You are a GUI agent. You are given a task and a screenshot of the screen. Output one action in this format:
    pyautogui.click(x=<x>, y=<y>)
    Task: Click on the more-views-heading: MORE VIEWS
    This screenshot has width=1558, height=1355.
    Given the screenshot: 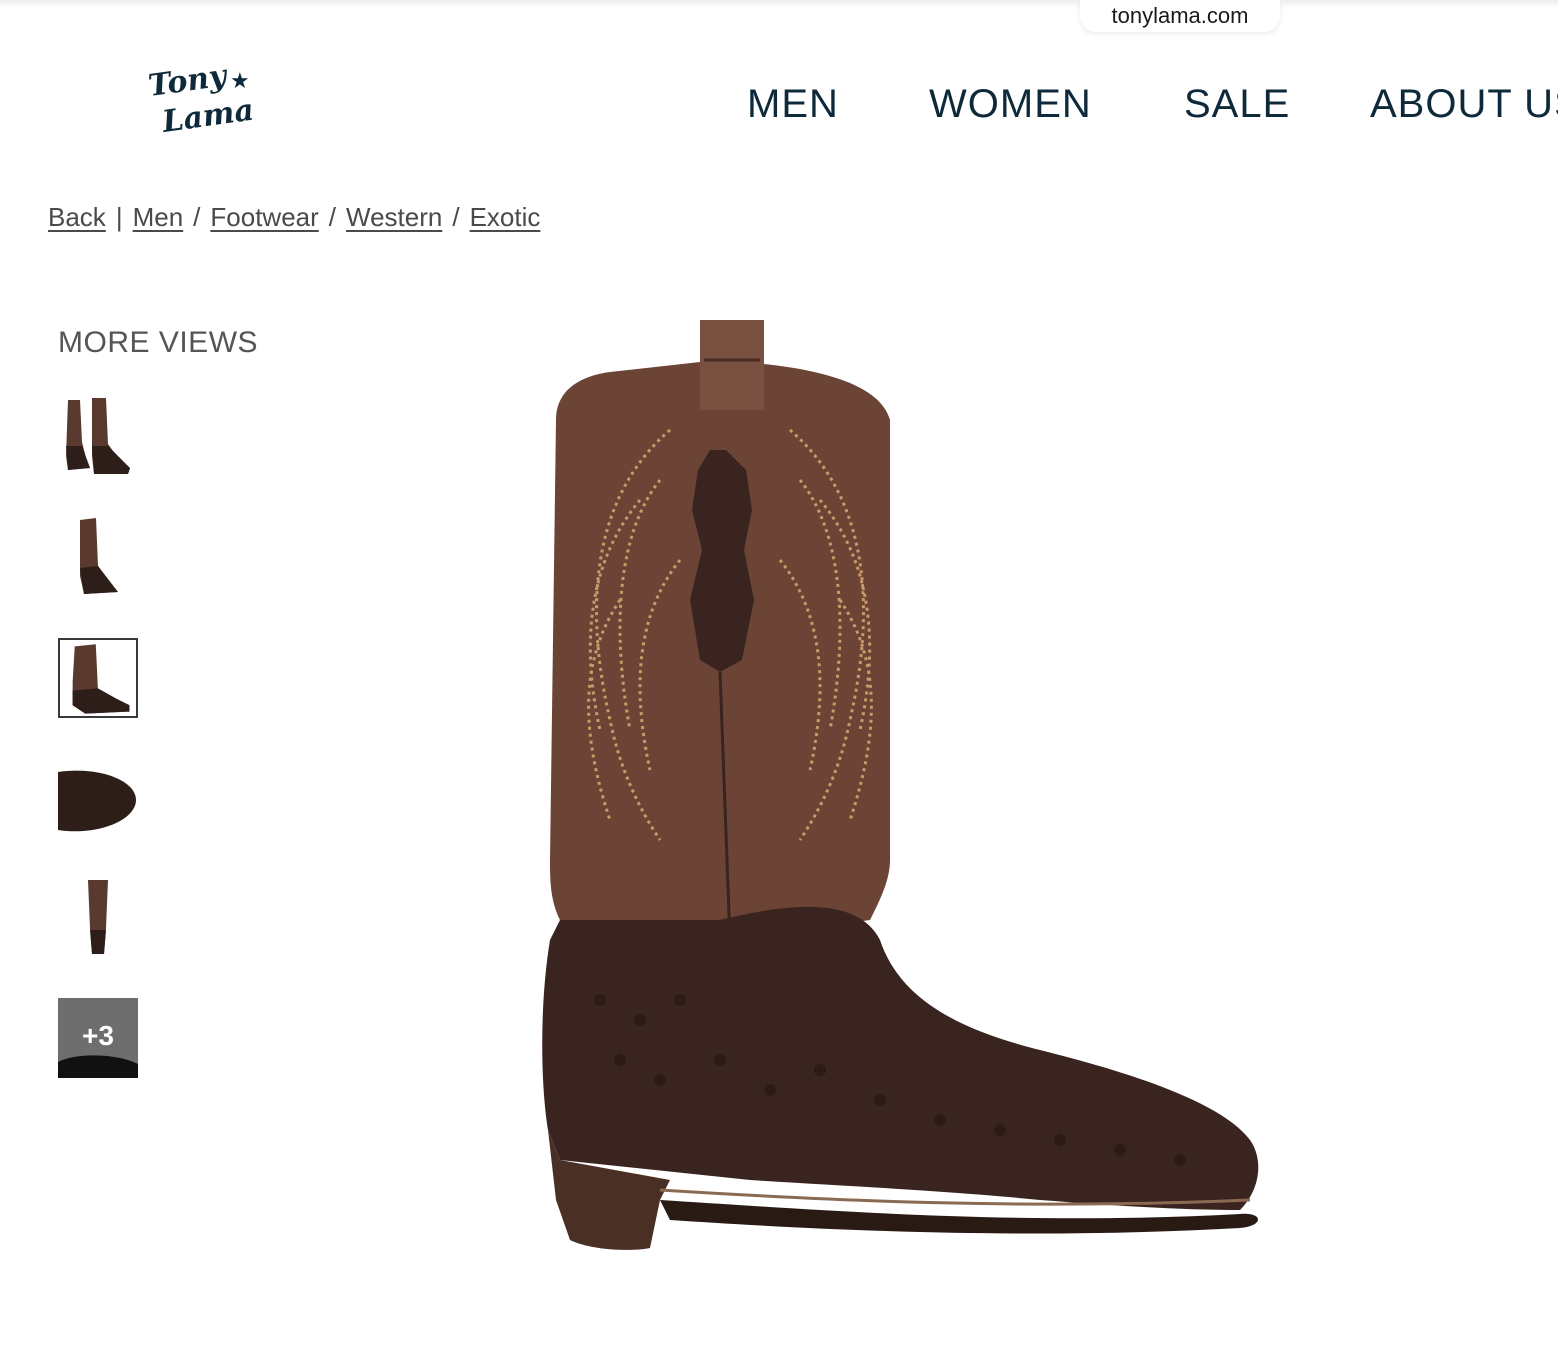 What is the action you would take?
    pyautogui.click(x=158, y=342)
    